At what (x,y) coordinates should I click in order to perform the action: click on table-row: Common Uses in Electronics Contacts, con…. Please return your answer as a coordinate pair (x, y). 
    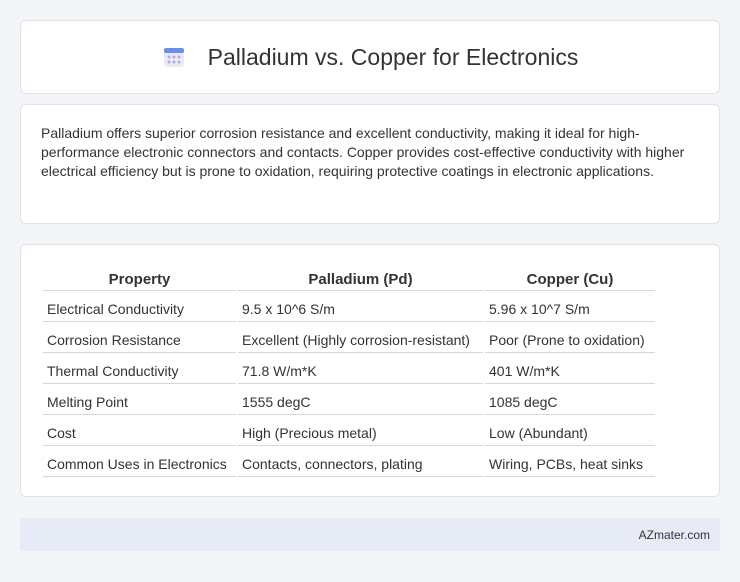
    Looking at the image, I should click on (349, 462).